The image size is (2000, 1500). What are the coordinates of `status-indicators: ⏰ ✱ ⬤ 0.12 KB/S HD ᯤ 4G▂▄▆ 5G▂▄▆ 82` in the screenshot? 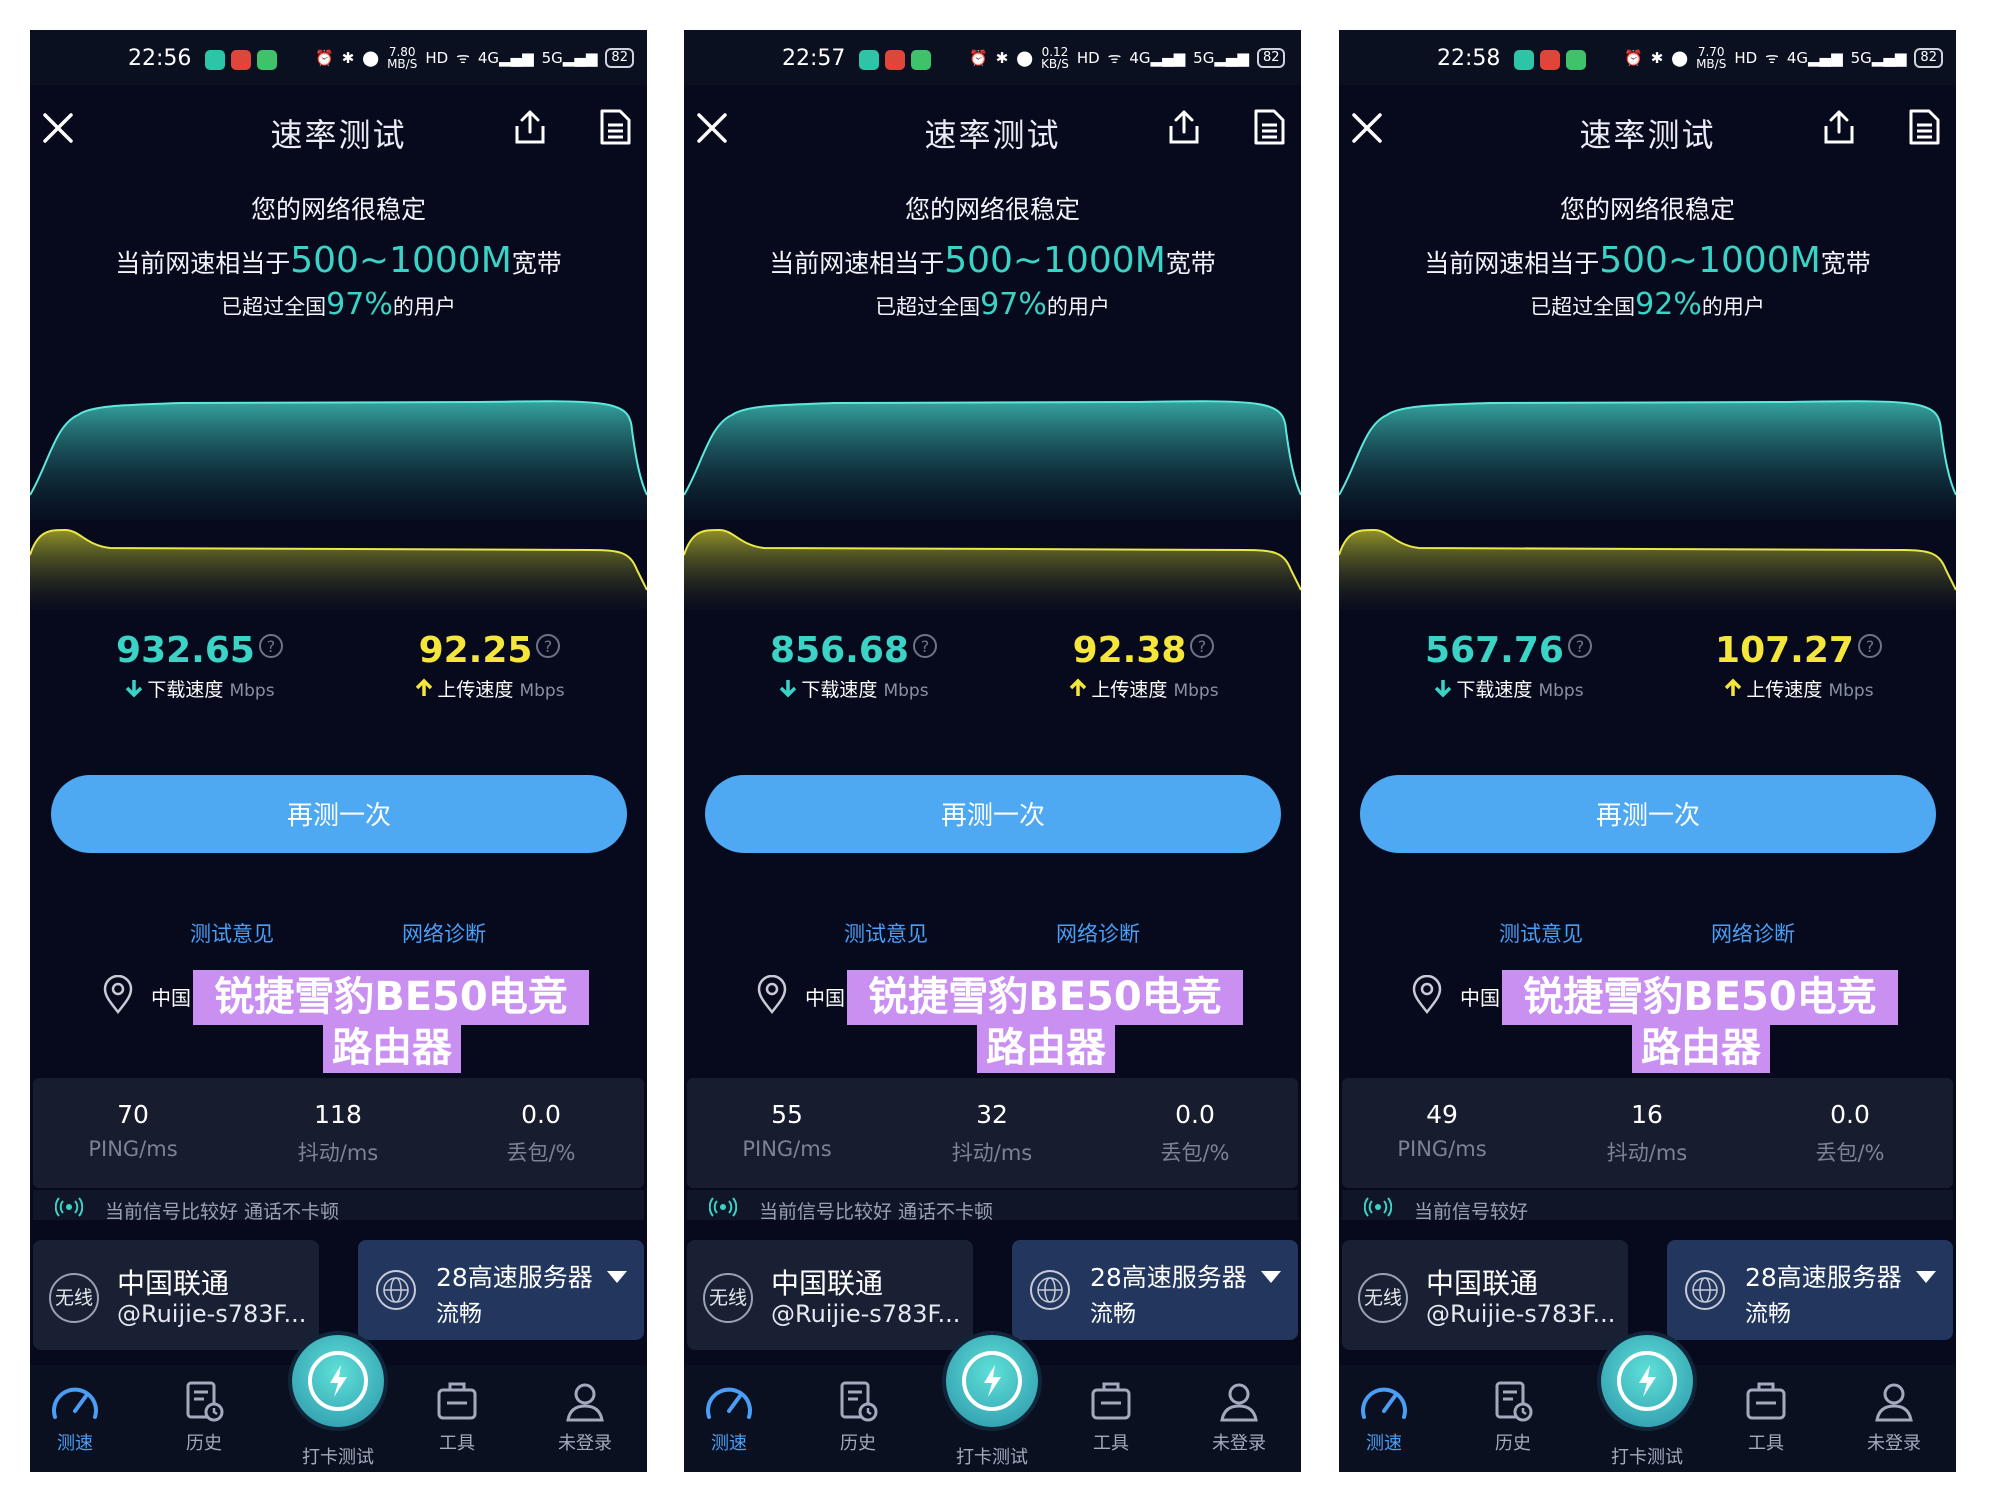 It's located at (1127, 58).